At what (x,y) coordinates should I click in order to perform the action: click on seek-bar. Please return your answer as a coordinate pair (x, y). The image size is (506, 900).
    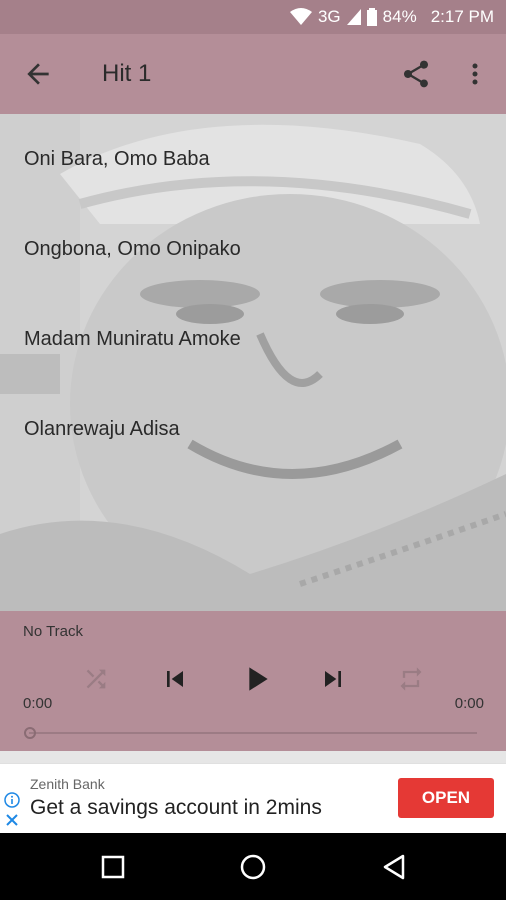
    Looking at the image, I should click on (253, 733).